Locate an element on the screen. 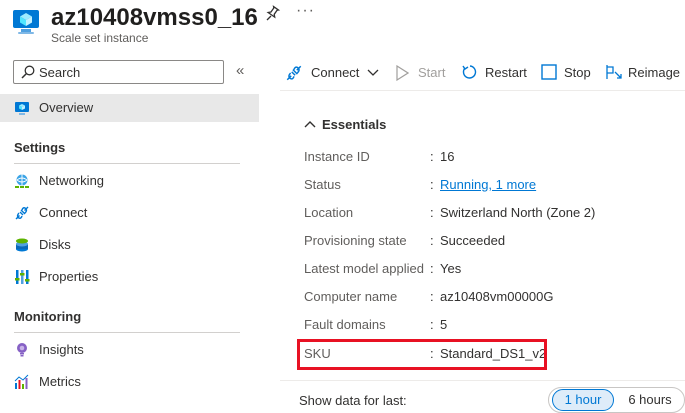 The height and width of the screenshot is (413, 685). monitoring-section-heading: Monitoring is located at coordinates (48, 316).